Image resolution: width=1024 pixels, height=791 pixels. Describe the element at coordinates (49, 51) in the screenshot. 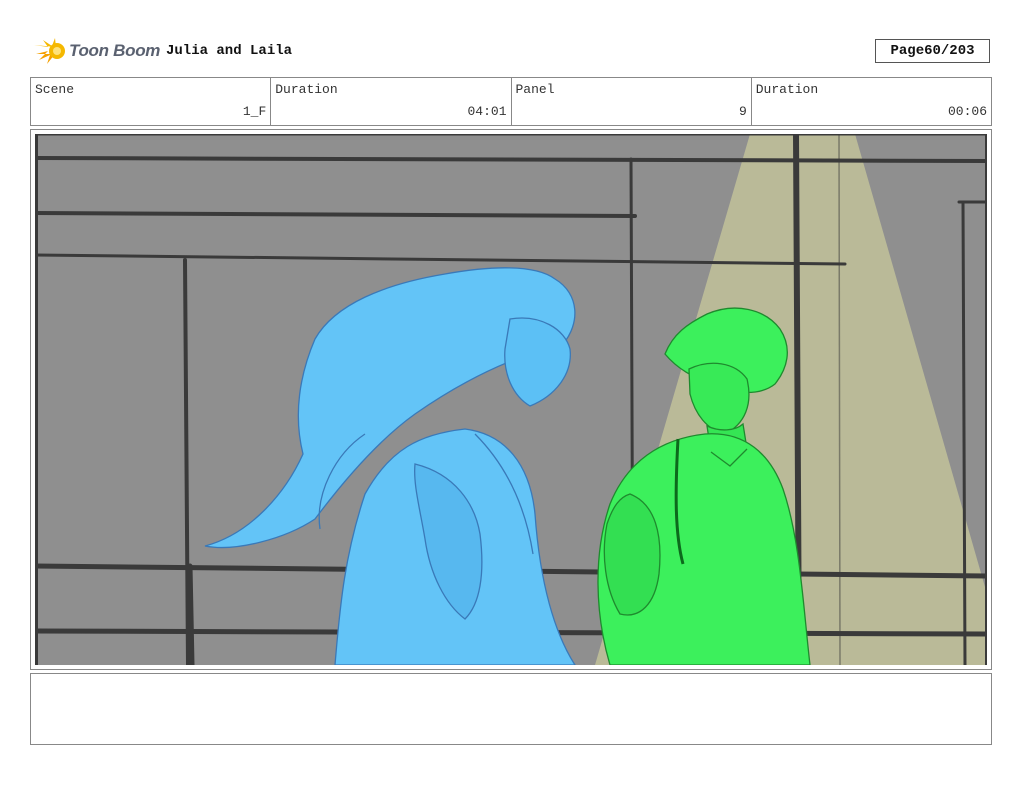

I see `toon-boom-star-icon` at that location.